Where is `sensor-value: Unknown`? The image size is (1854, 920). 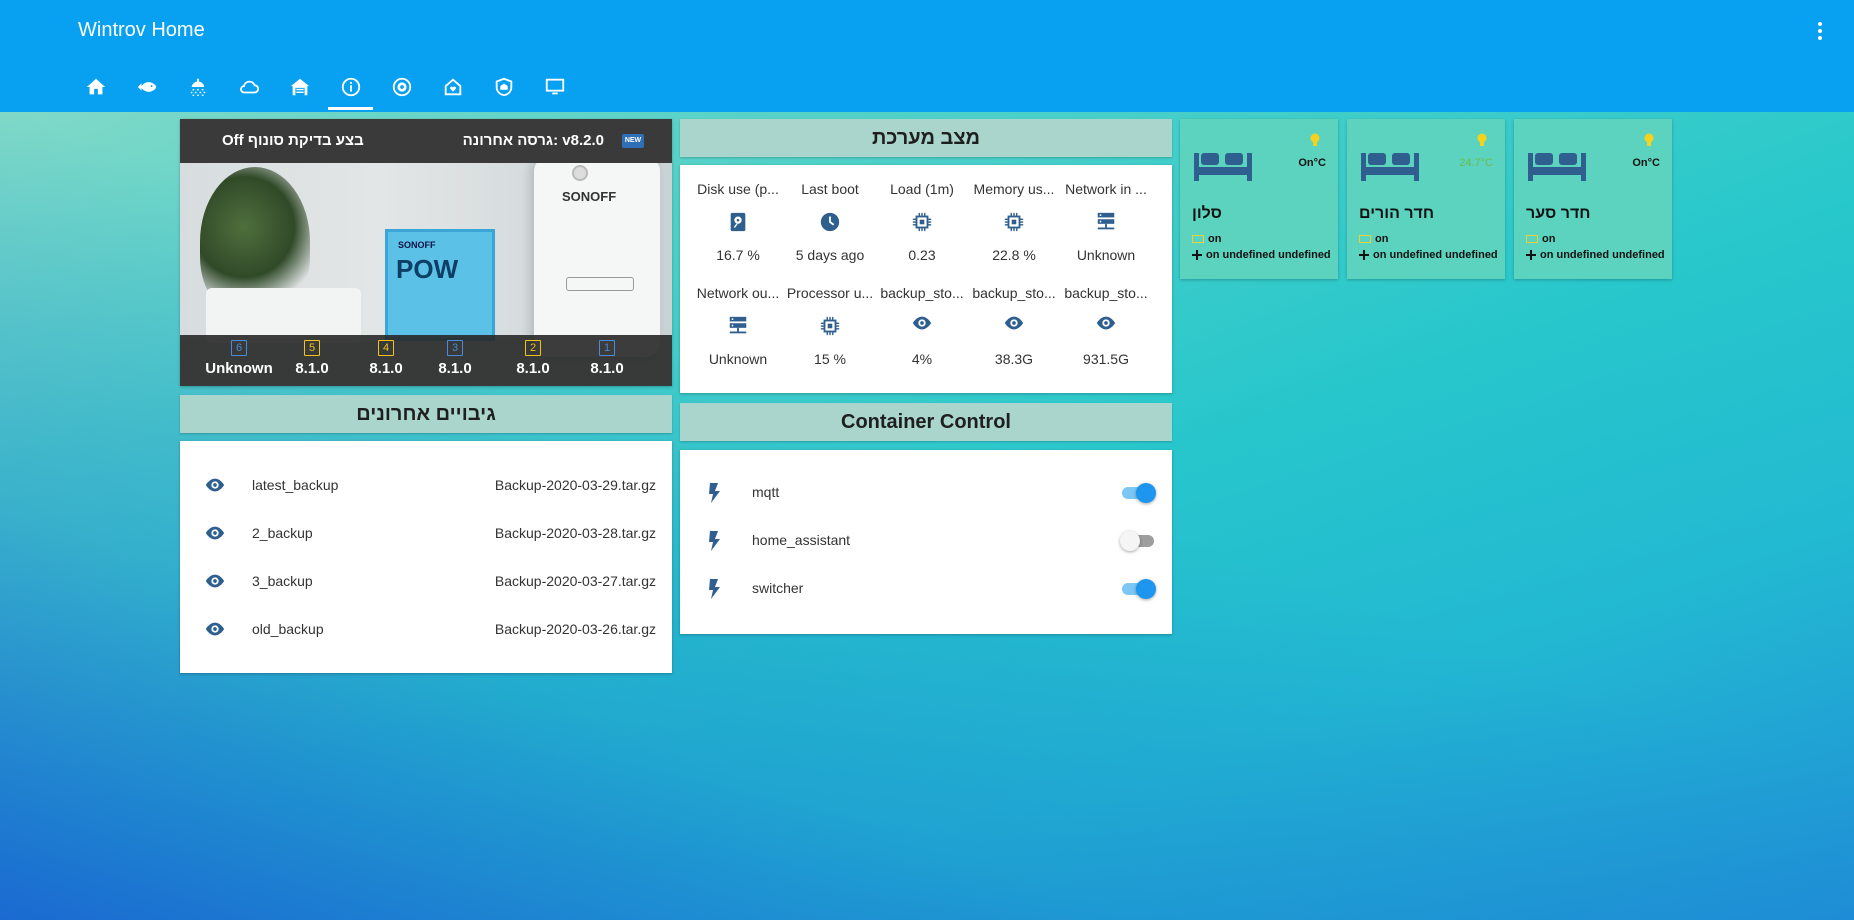
sensor-value: Unknown is located at coordinates (1106, 255).